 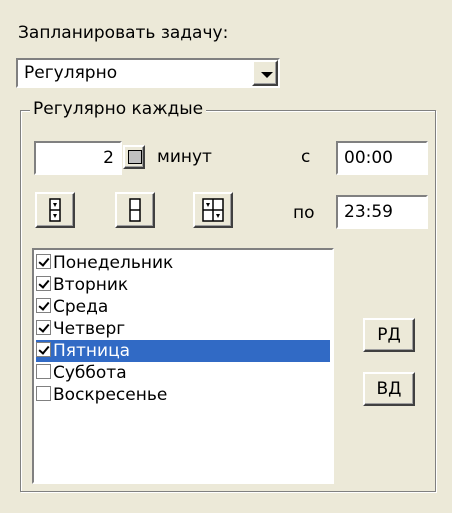 I want to click on day-item: Вторник, so click(x=183, y=285).